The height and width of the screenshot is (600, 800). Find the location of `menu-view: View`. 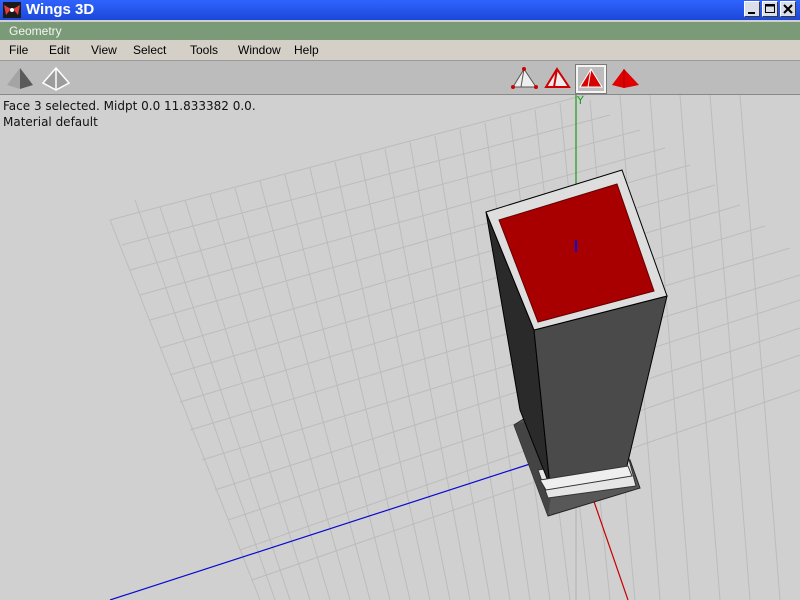

menu-view: View is located at coordinates (104, 50).